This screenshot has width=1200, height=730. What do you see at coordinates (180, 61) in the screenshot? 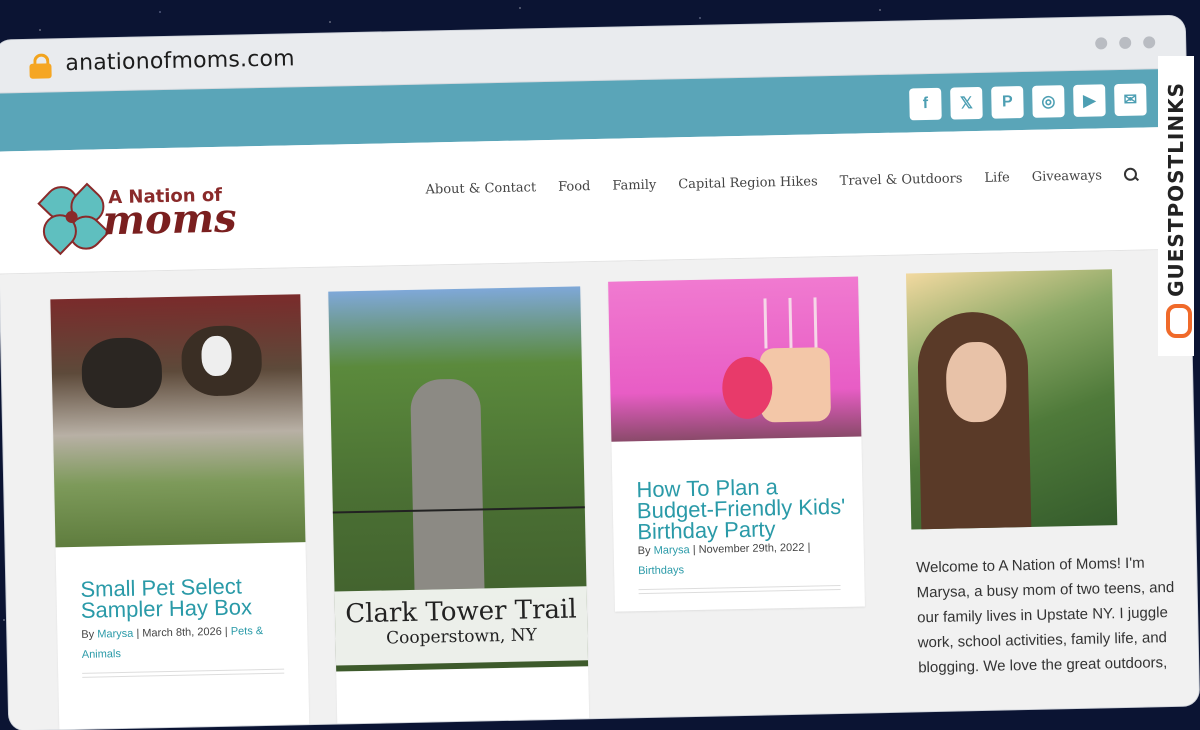
I see `url-text: anationofmoms.com` at bounding box center [180, 61].